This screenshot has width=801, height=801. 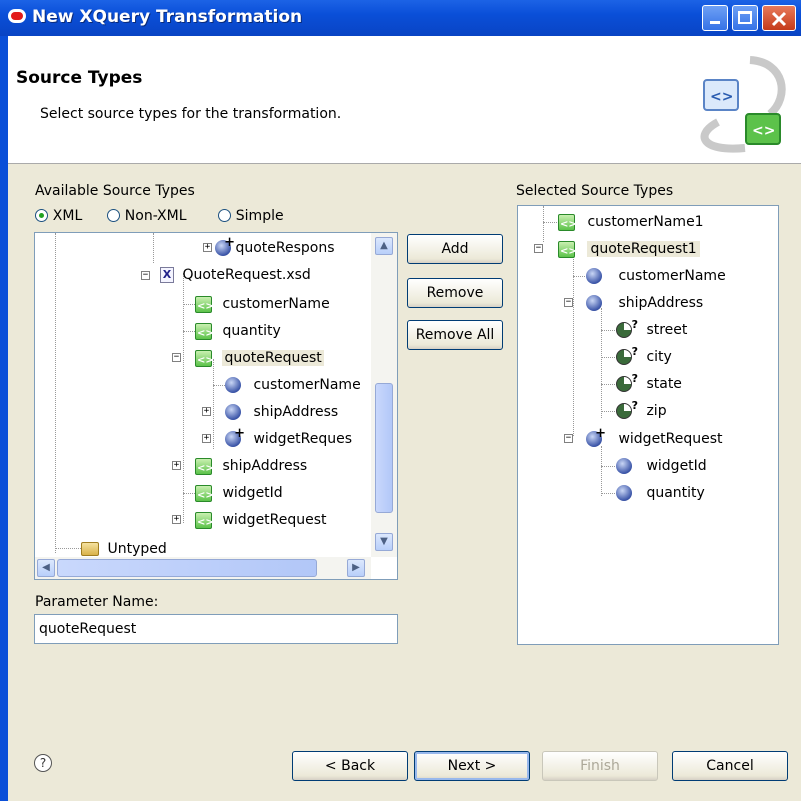 What do you see at coordinates (155, 216) in the screenshot?
I see `radio-non-xml-label: Non-XML` at bounding box center [155, 216].